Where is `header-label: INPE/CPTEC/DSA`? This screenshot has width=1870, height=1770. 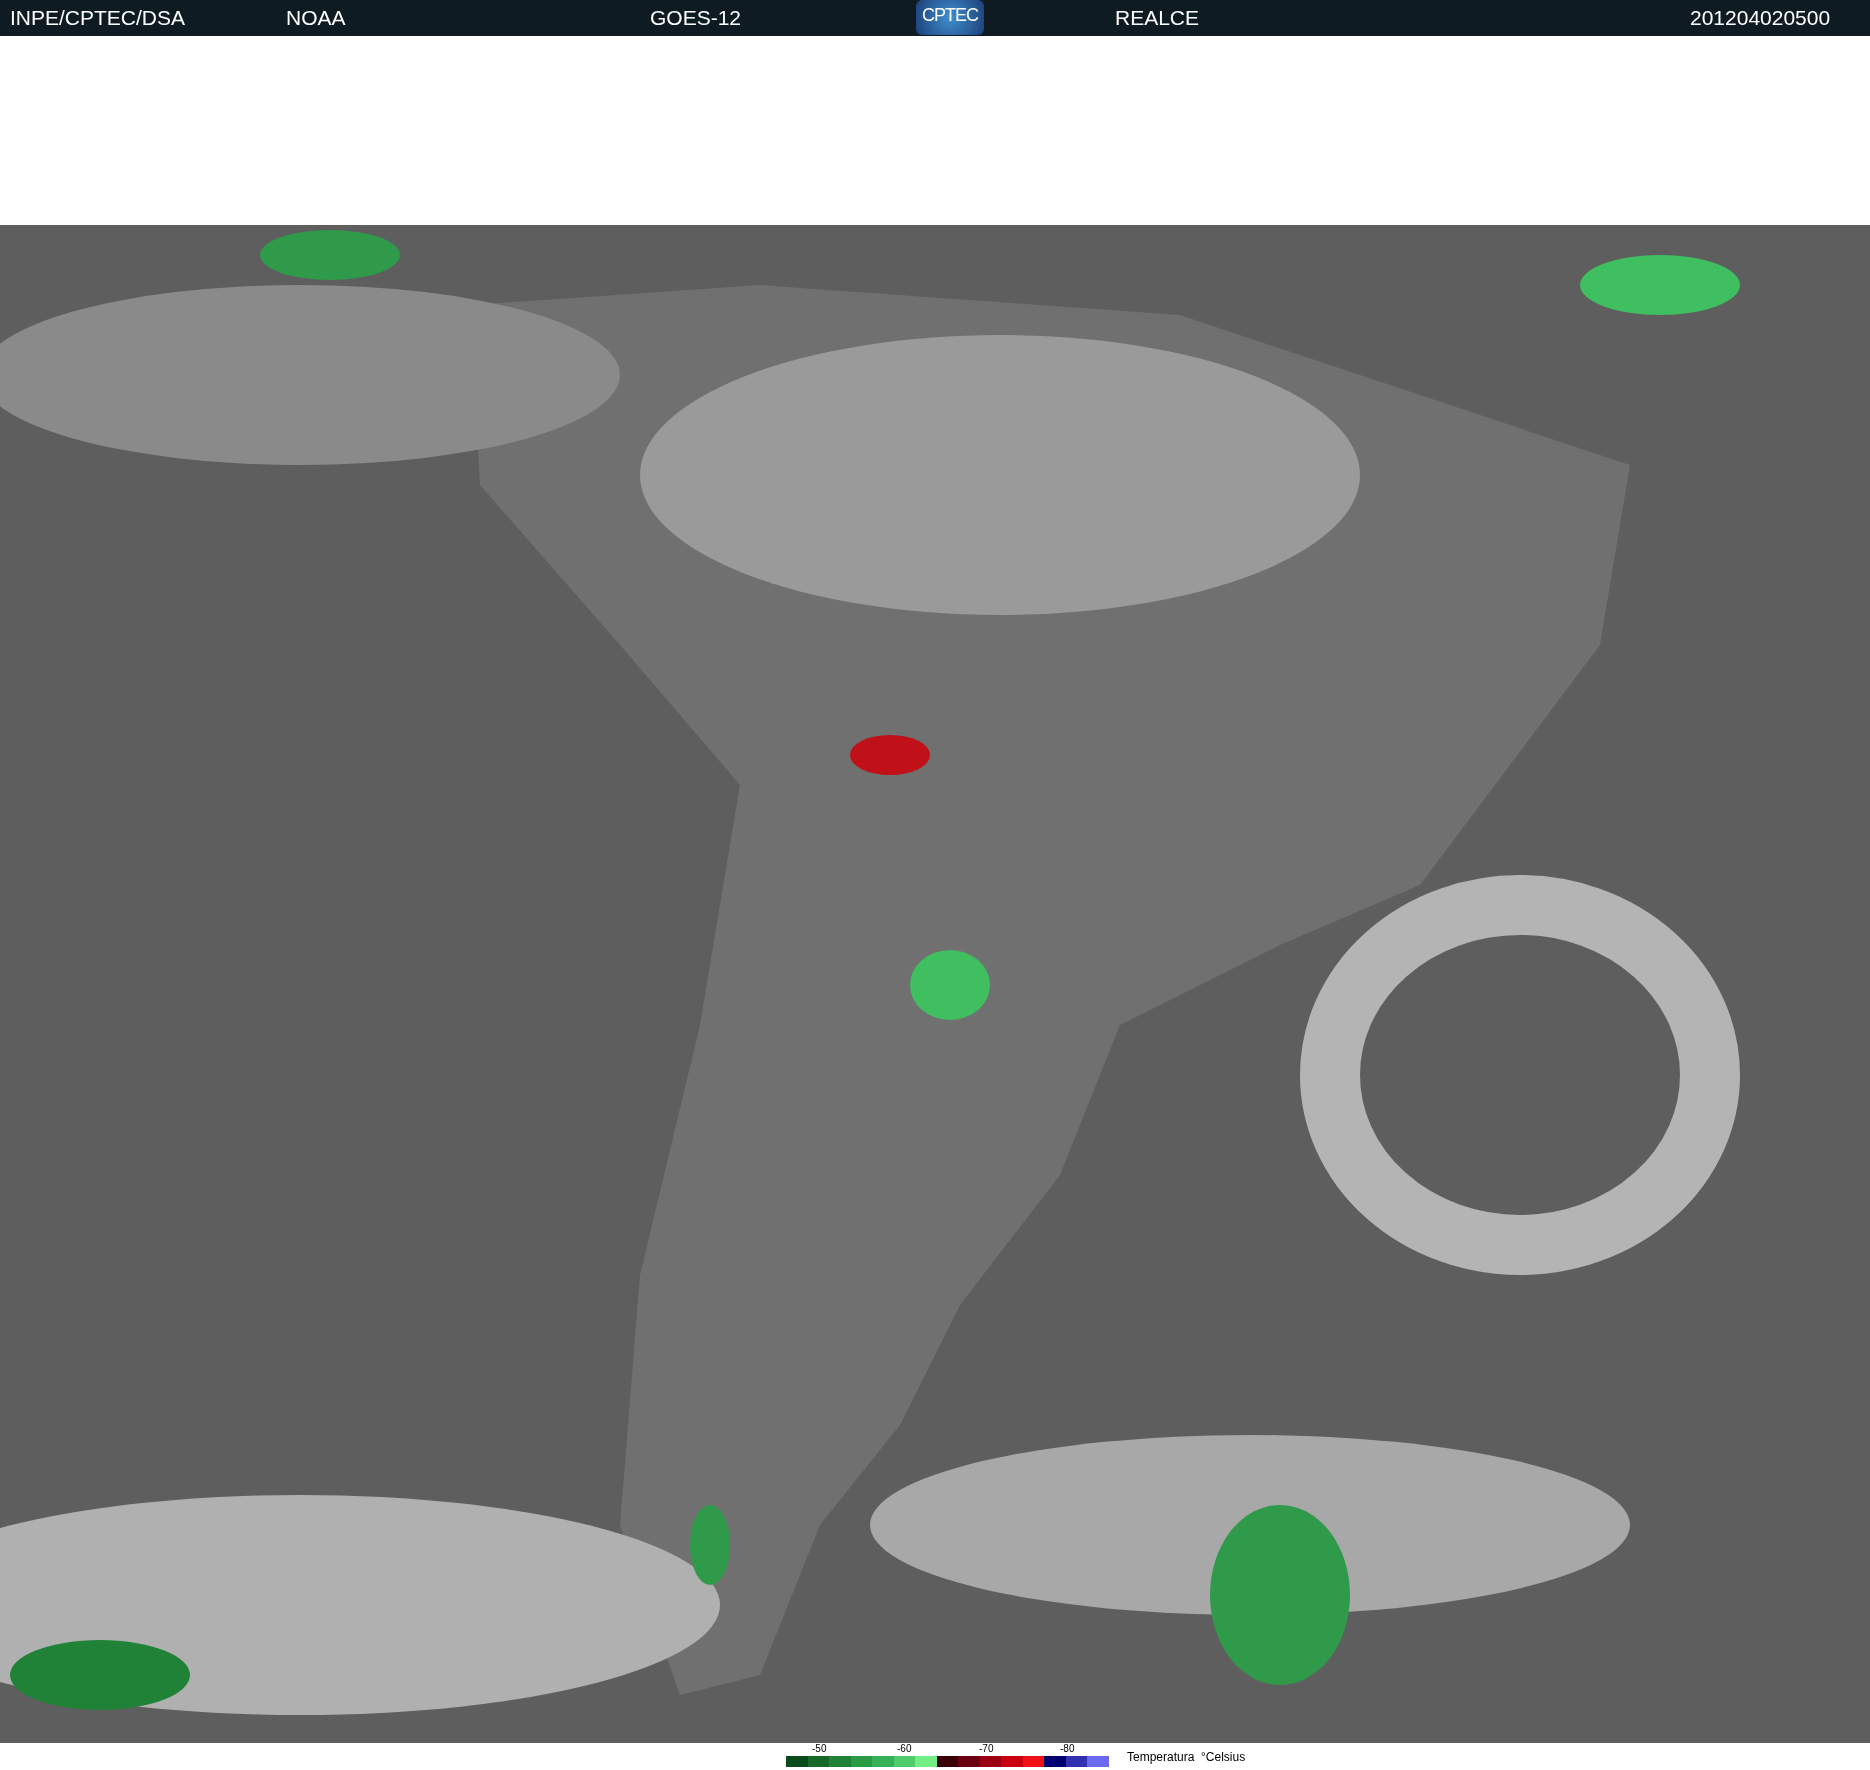
header-label: INPE/CPTEC/DSA is located at coordinates (98, 18).